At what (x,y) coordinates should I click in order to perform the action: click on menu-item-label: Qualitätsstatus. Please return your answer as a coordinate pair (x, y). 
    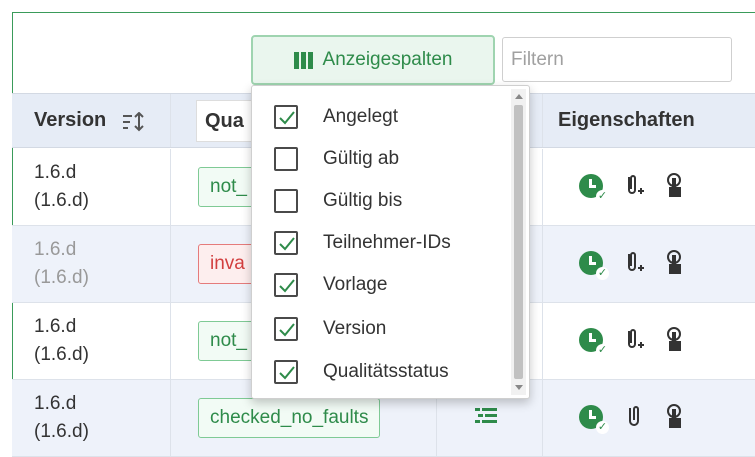
    Looking at the image, I should click on (386, 371).